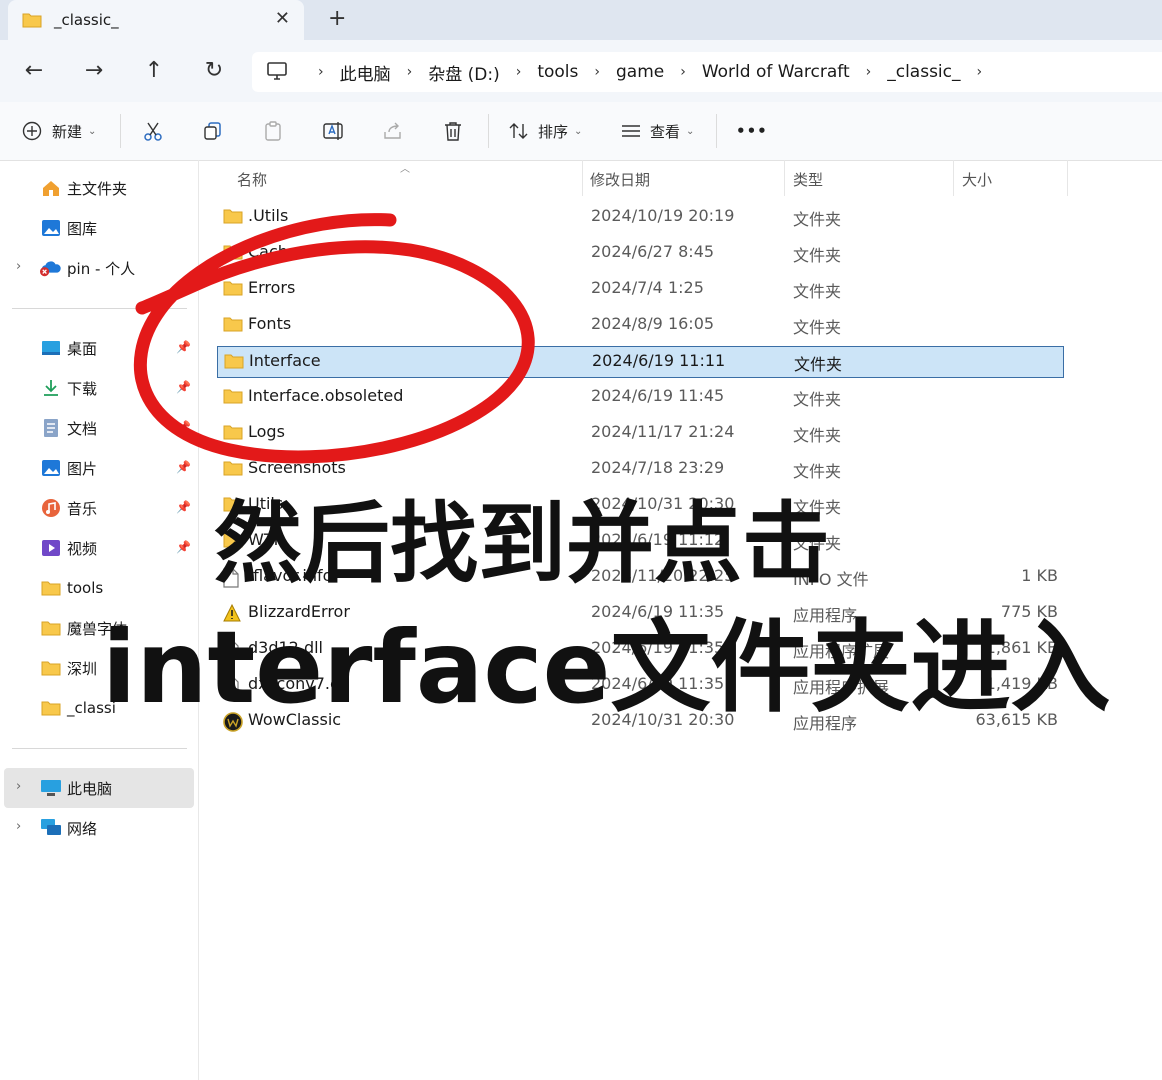 Image resolution: width=1162 pixels, height=1080 pixels. Describe the element at coordinates (365, 72) in the screenshot. I see `breadcrumb-item: 此电脑` at that location.